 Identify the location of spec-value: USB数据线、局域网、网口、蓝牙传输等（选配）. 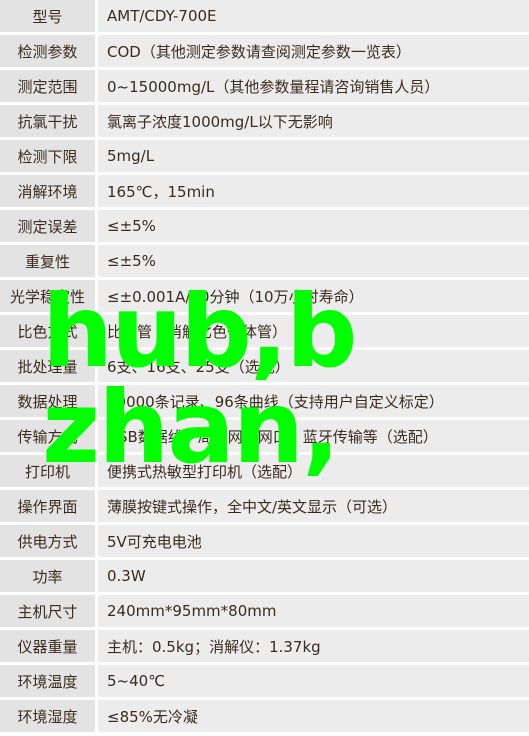
(313, 436).